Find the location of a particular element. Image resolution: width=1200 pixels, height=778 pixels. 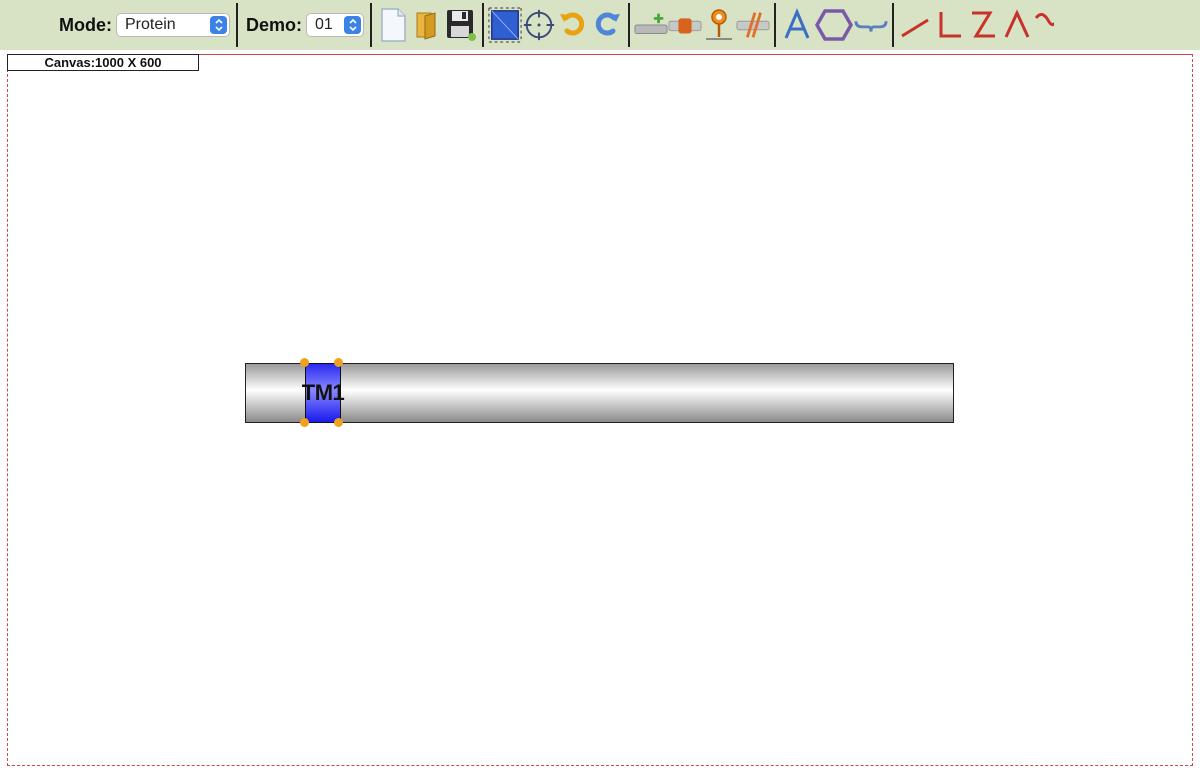

demo-select-value: 01 is located at coordinates (324, 24).